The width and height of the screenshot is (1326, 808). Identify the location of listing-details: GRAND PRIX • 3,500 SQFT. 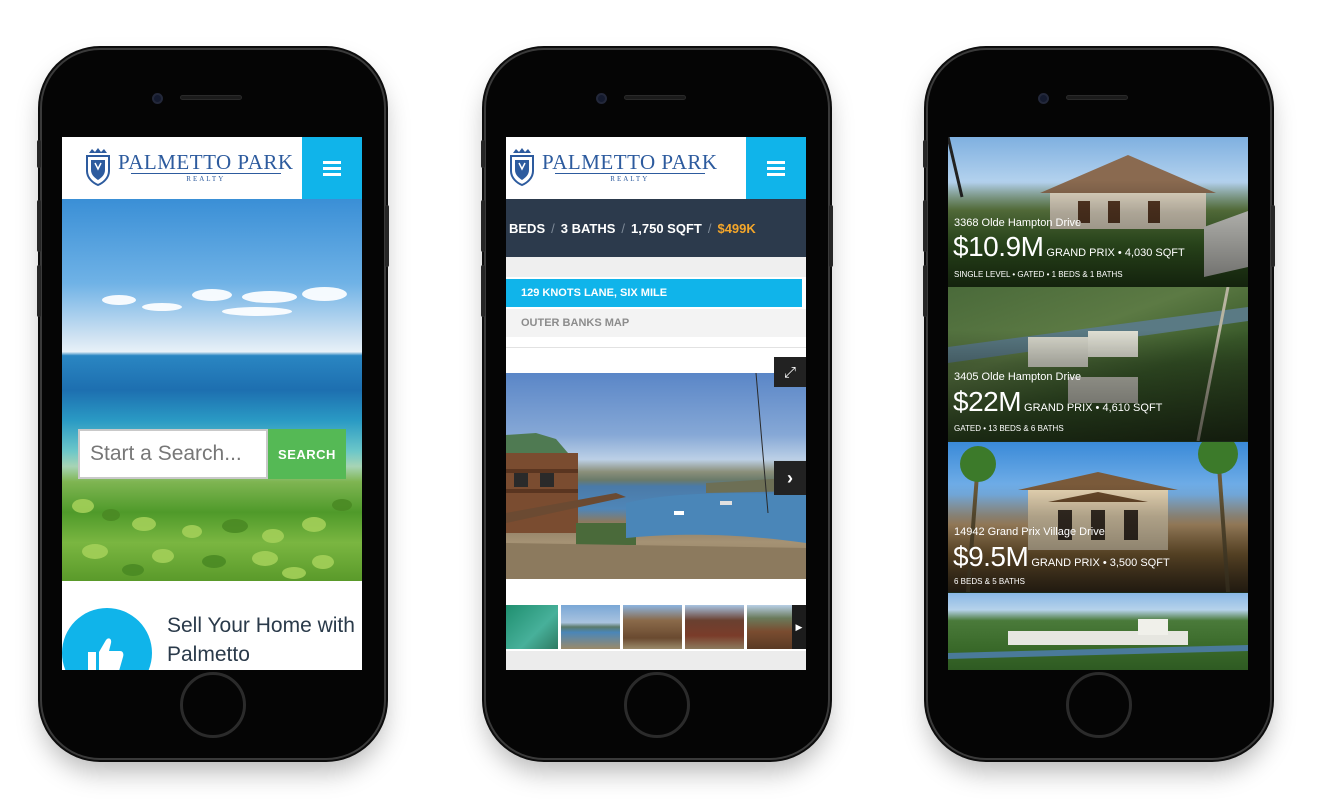
(1100, 563).